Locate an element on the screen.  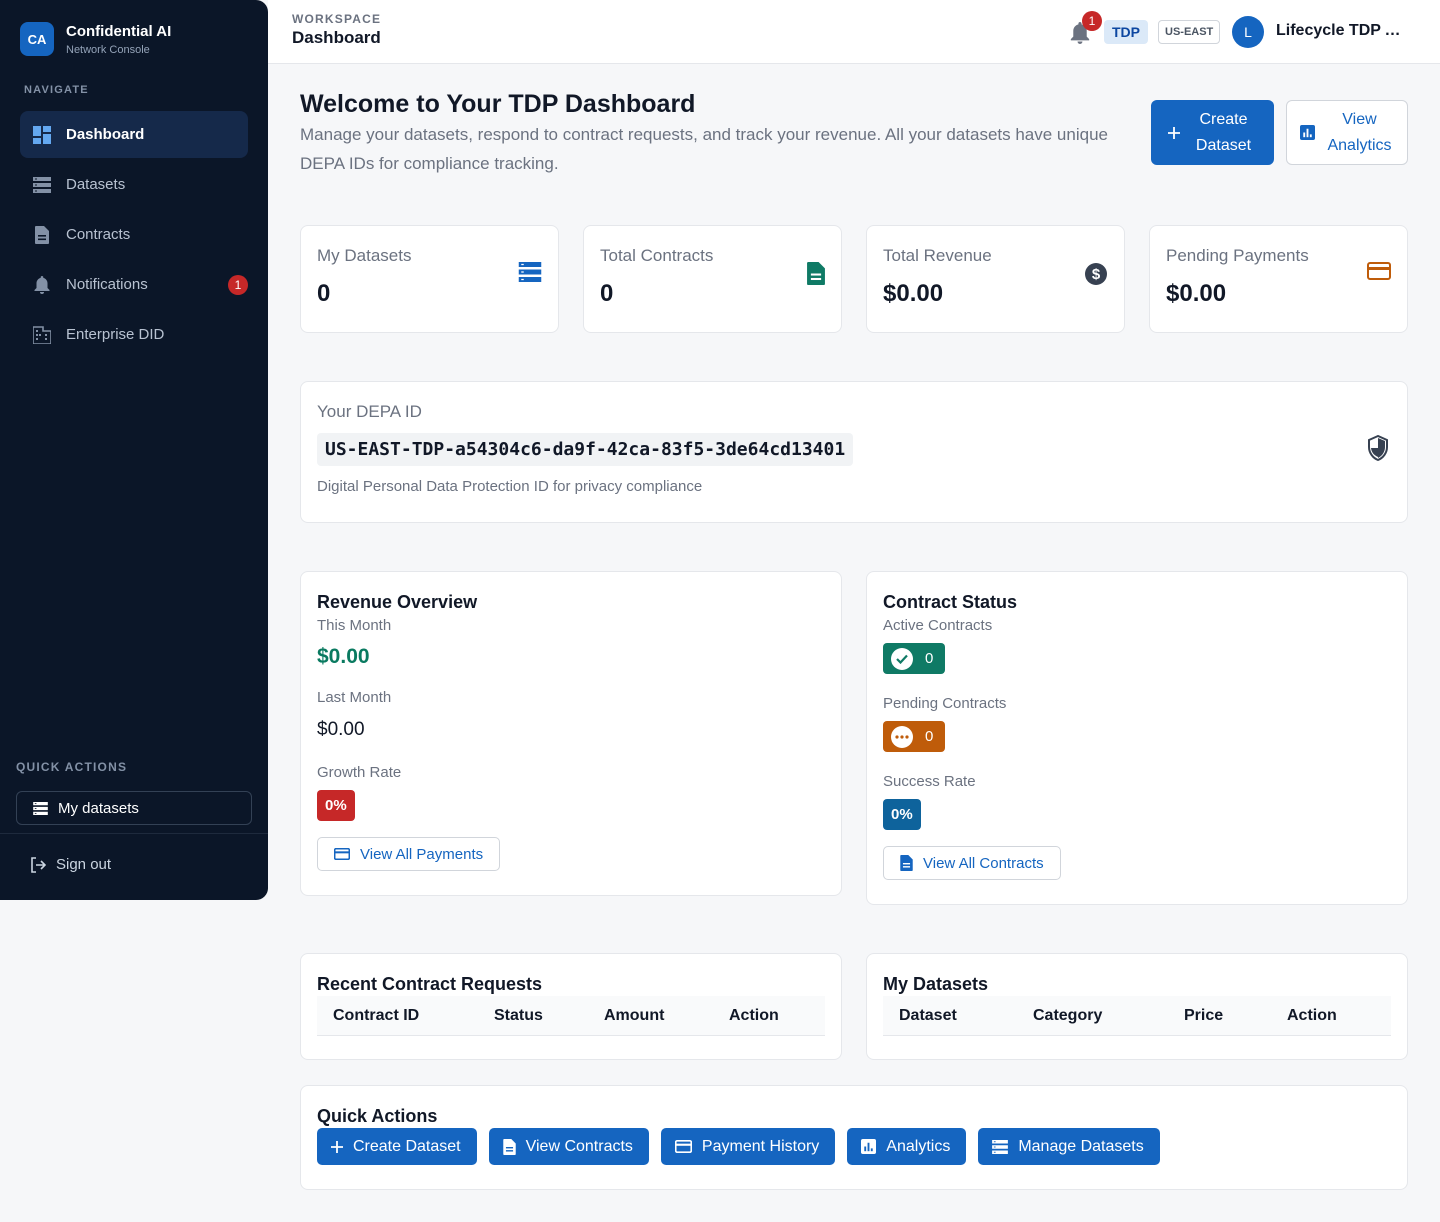
view-all-payments-button: View All Payments is located at coordinates (409, 854).